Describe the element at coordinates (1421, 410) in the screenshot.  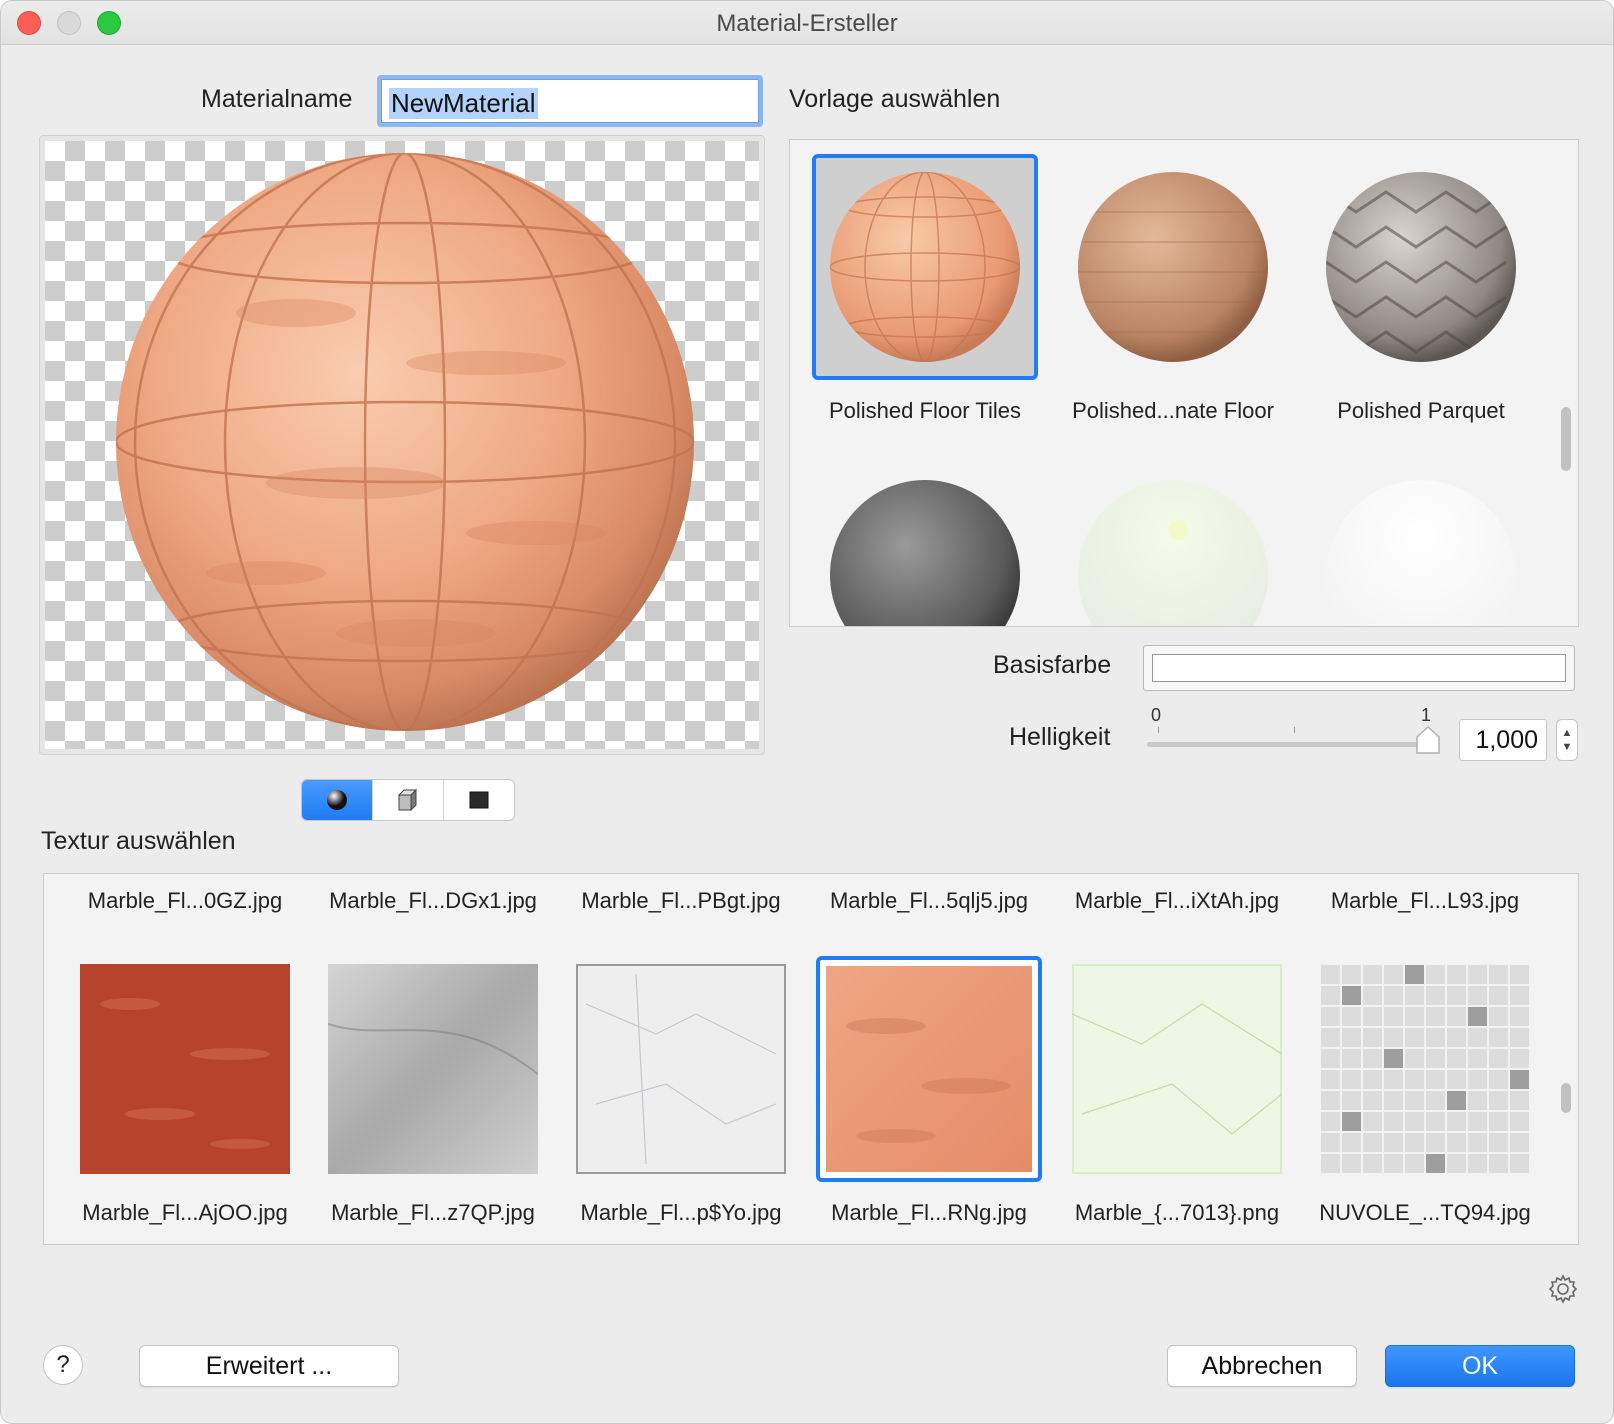
I see `template-label: Polished Parquet` at that location.